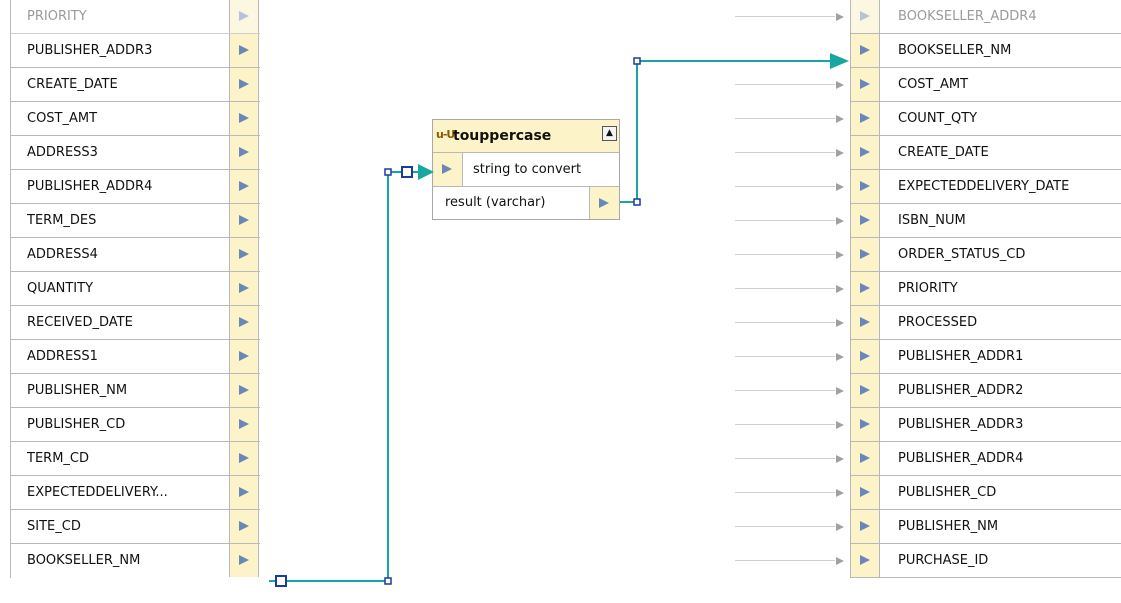  Describe the element at coordinates (526, 136) in the screenshot. I see `function-node-header: u-U touppercase ▲` at that location.